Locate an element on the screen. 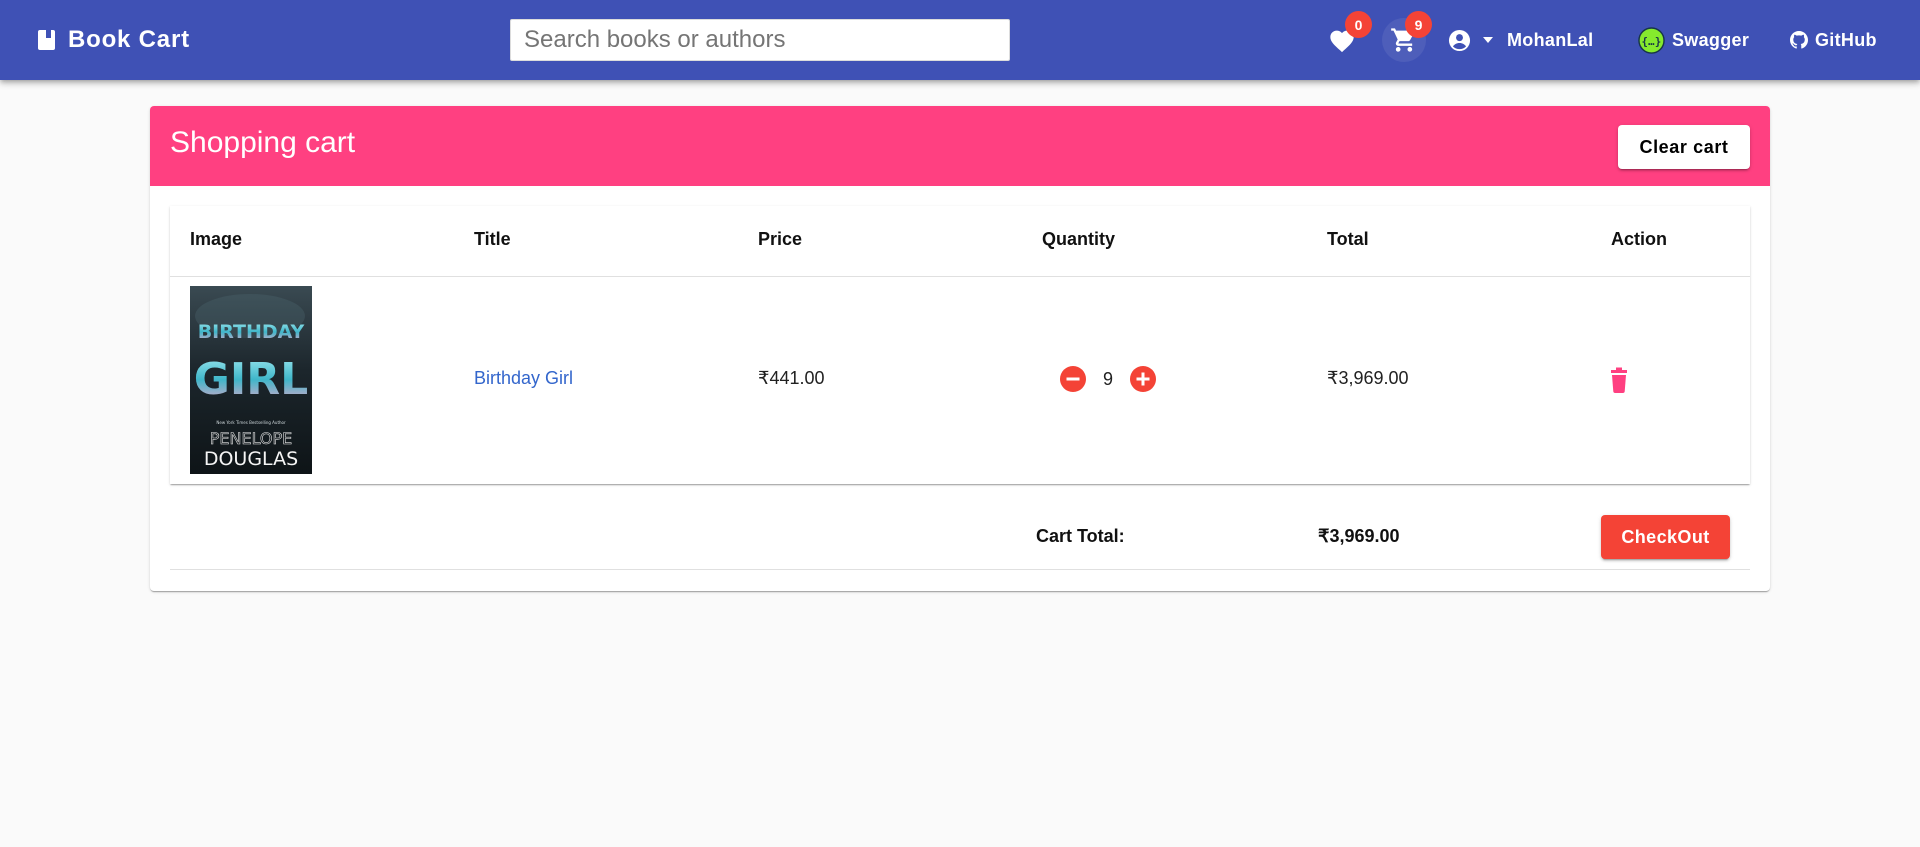 Image resolution: width=1920 pixels, height=847 pixels. top-toolbar: Book Cart 0 9 MohanLal {…} Swagger is located at coordinates (960, 40).